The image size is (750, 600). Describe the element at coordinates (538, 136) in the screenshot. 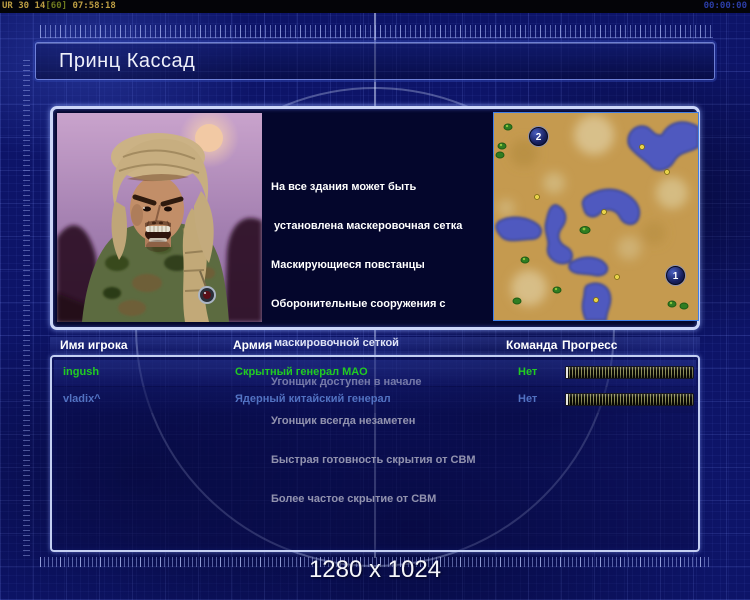

I see `start-position-marker: 2` at that location.